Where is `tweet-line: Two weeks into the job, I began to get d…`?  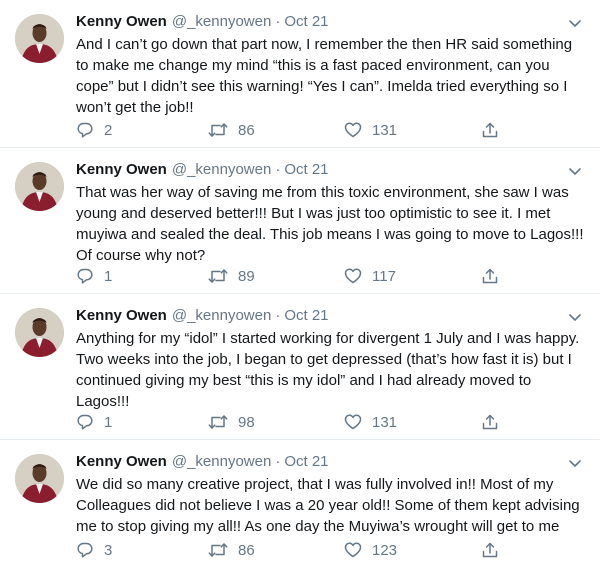
tweet-line: Two weeks into the job, I began to get d… is located at coordinates (324, 359).